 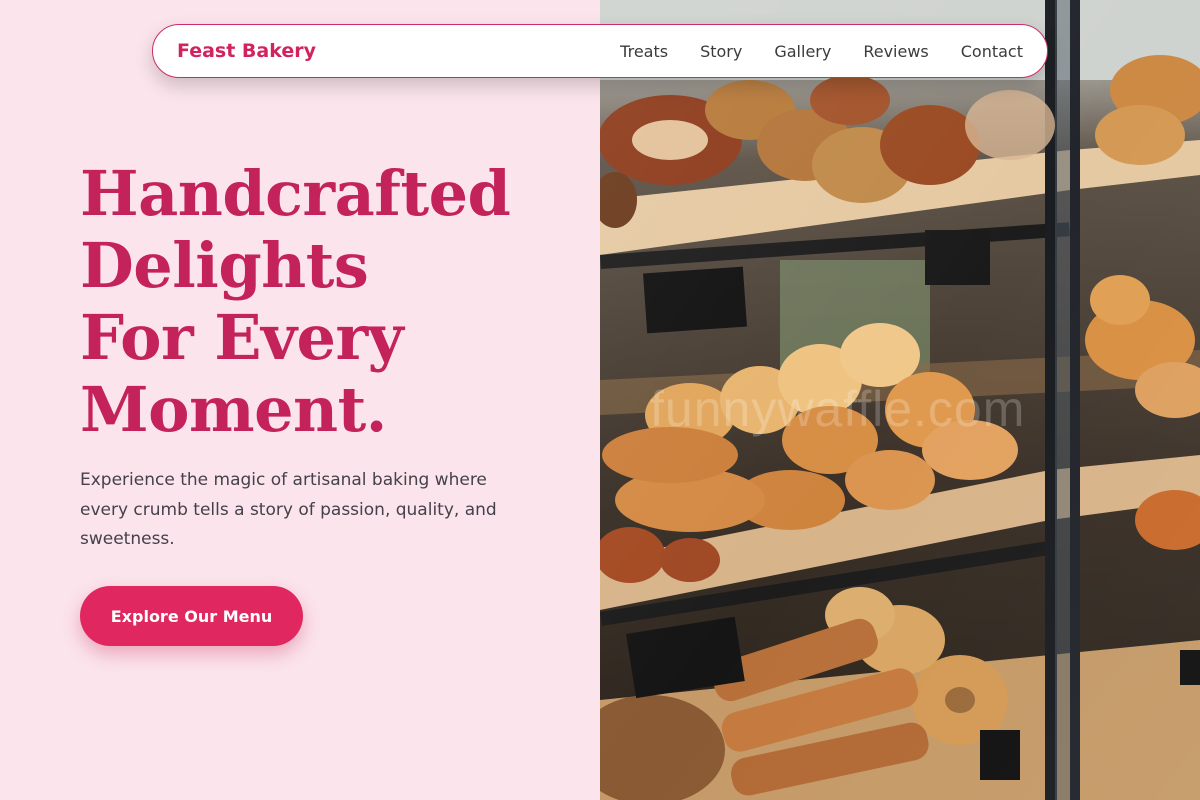 I want to click on hero-title-line-1: Handcrafted, so click(x=295, y=193).